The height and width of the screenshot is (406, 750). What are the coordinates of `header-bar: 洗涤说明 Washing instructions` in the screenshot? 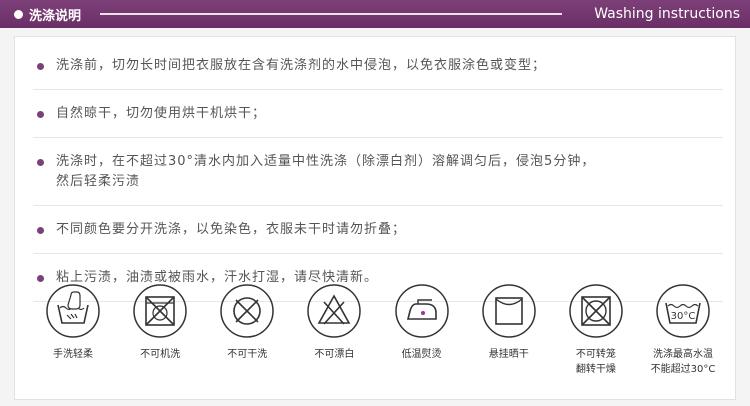 It's located at (375, 14).